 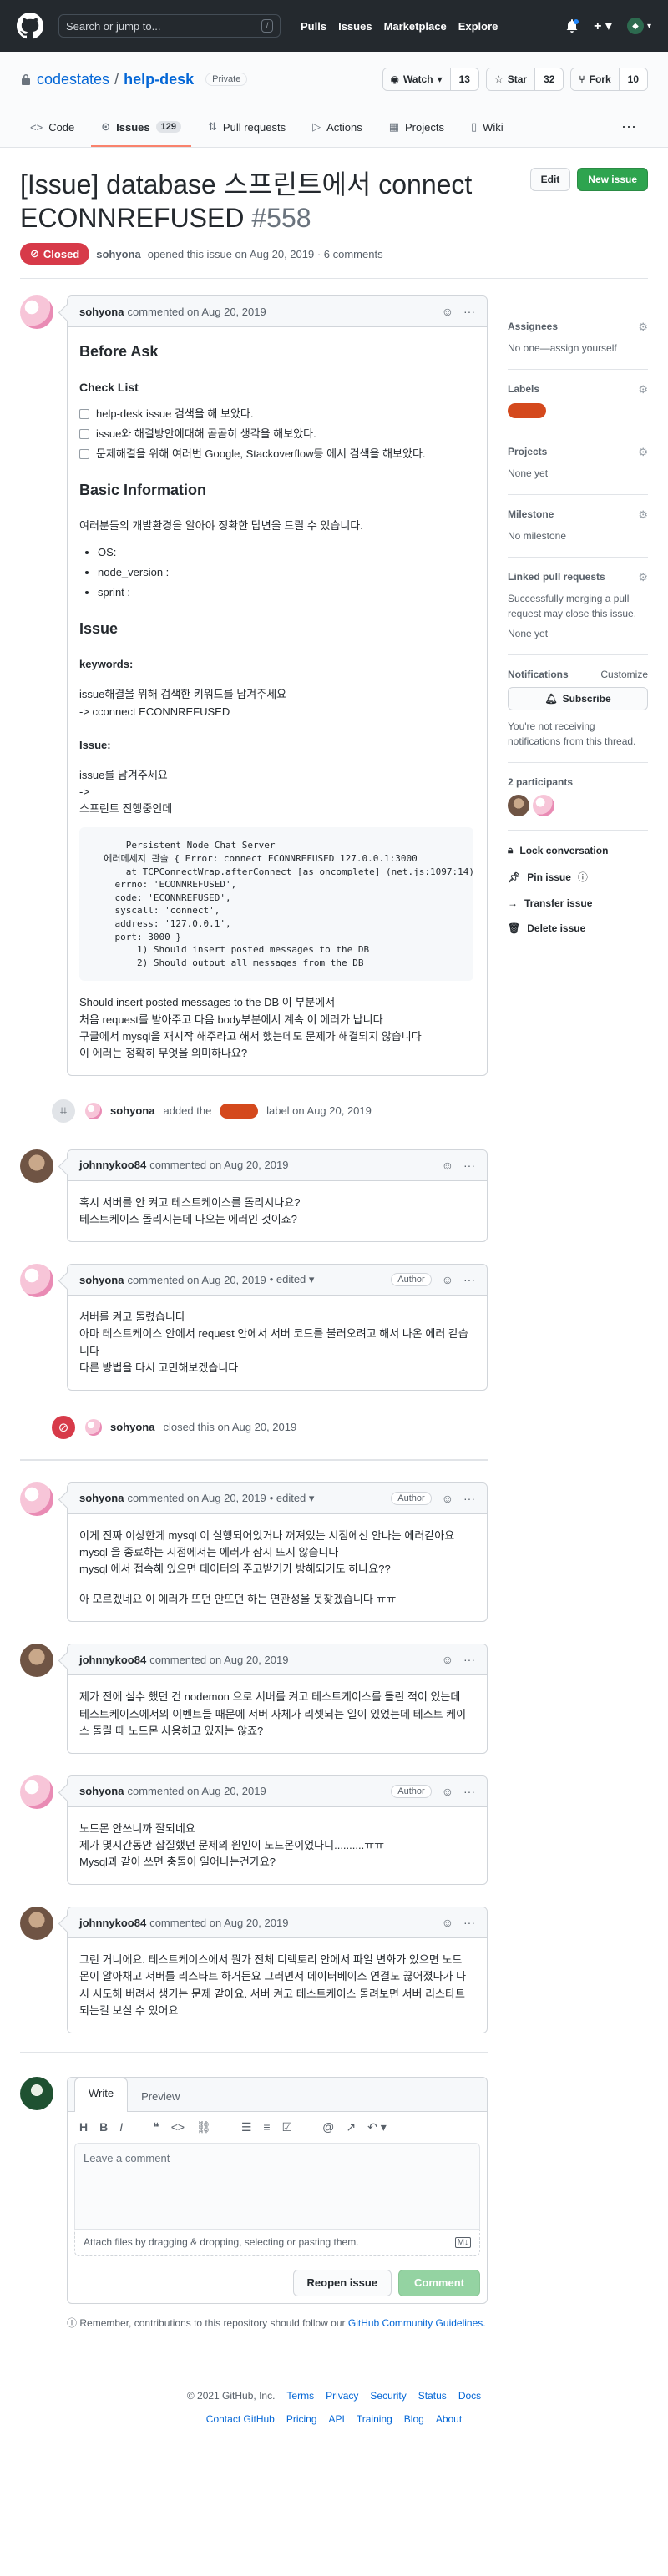 I want to click on tab-projects: ▦ Projects, so click(x=416, y=133).